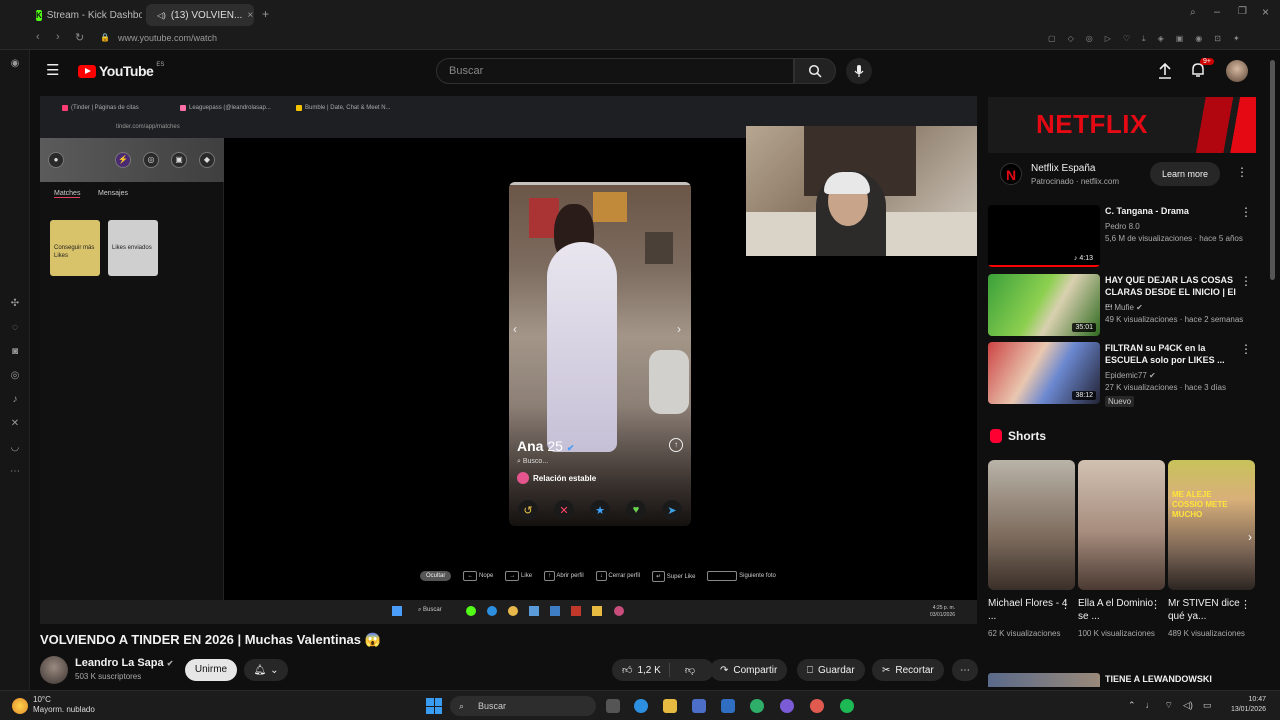  Describe the element at coordinates (1161, 39) in the screenshot. I see `extension-icon: ◈` at that location.